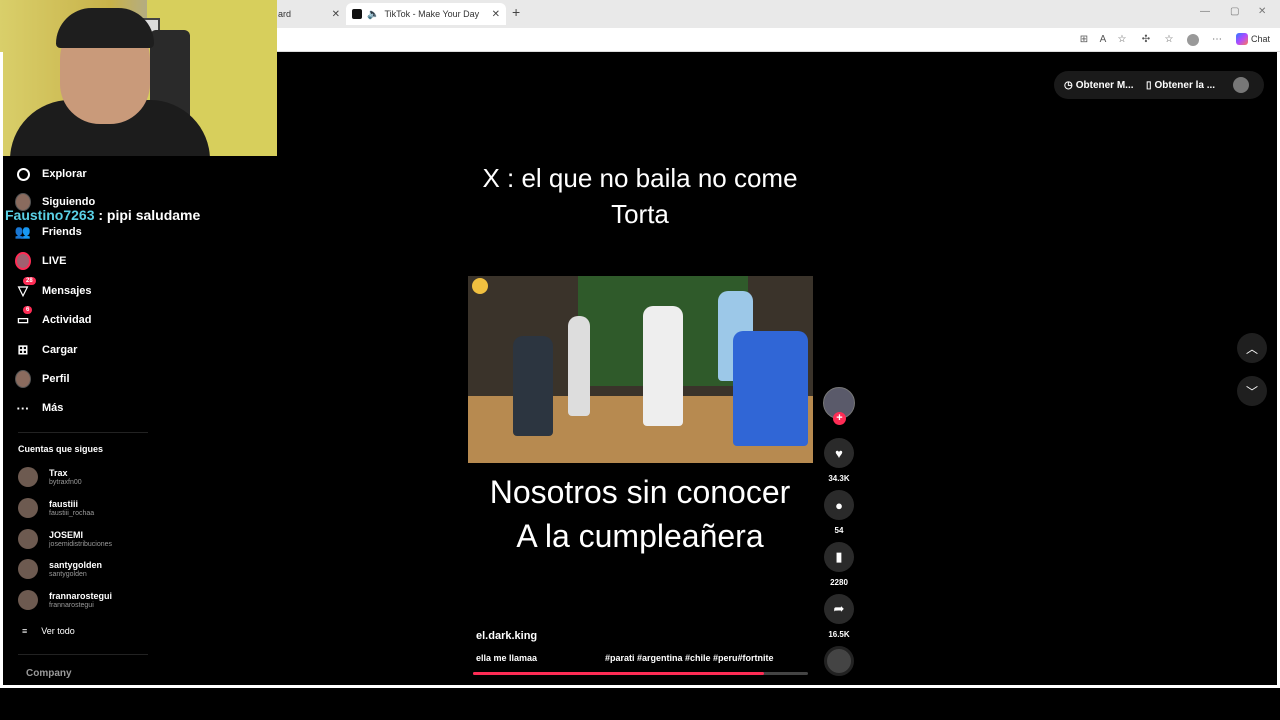 The width and height of the screenshot is (1280, 720). I want to click on sidebar-item-label: Mensajes, so click(67, 291).